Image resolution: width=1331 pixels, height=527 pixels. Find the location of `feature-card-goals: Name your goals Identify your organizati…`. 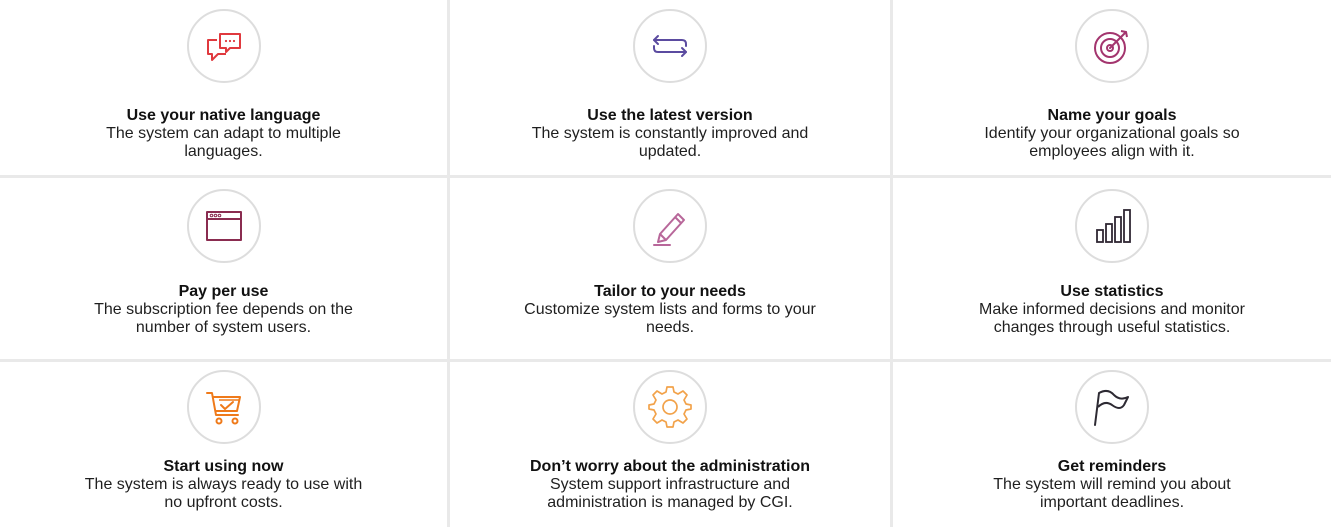

feature-card-goals: Name your goals Identify your organizati… is located at coordinates (1112, 89).